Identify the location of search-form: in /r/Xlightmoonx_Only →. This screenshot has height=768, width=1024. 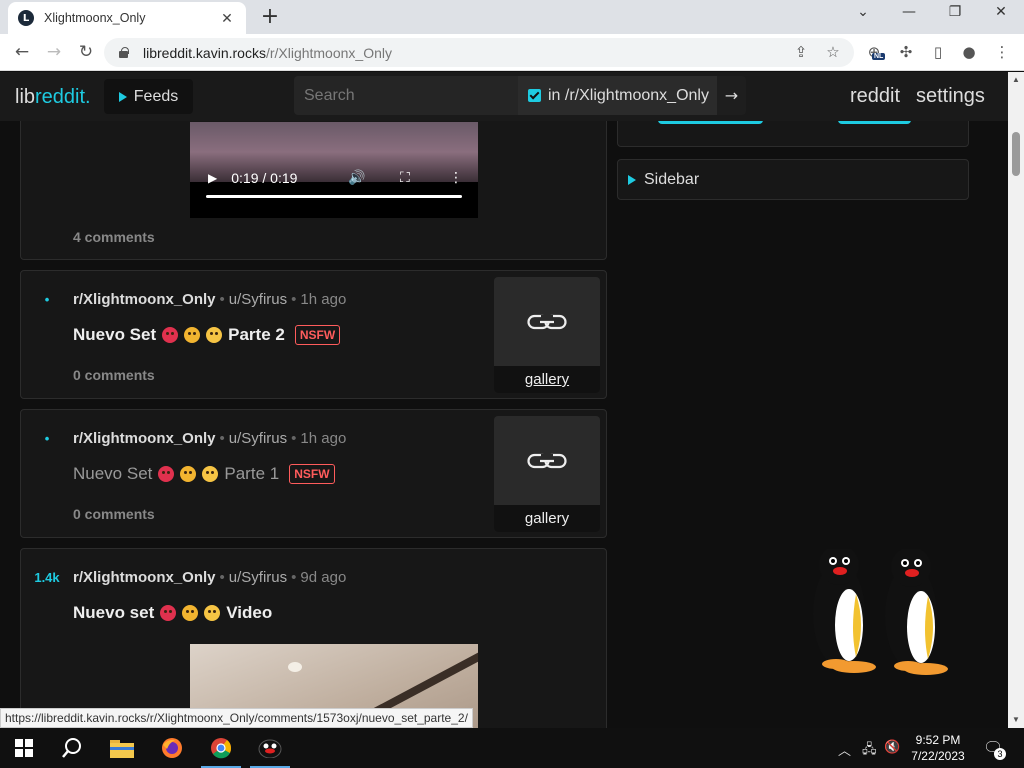
(520, 95).